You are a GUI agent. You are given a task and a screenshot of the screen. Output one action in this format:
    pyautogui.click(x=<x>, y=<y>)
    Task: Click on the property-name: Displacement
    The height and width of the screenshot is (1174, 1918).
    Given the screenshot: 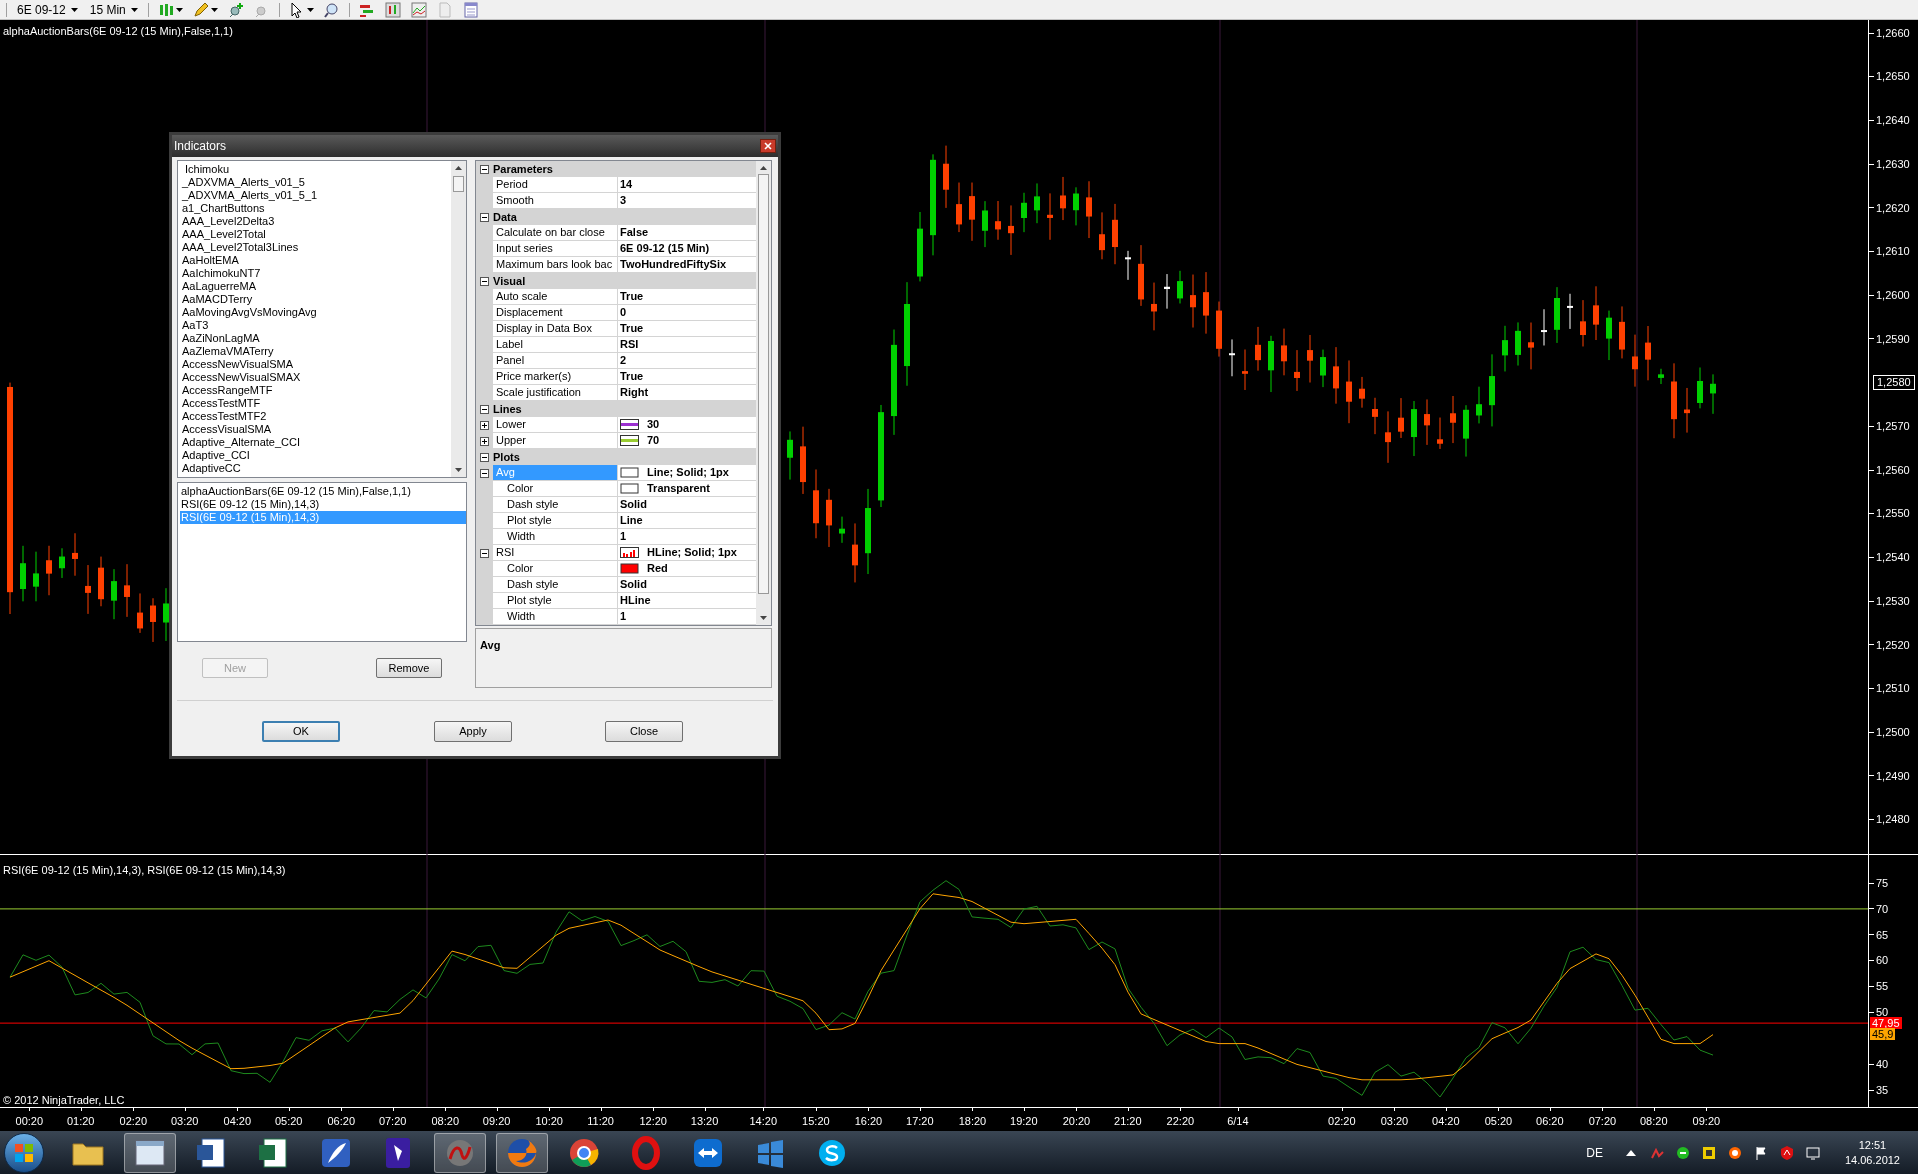 What is the action you would take?
    pyautogui.click(x=555, y=313)
    